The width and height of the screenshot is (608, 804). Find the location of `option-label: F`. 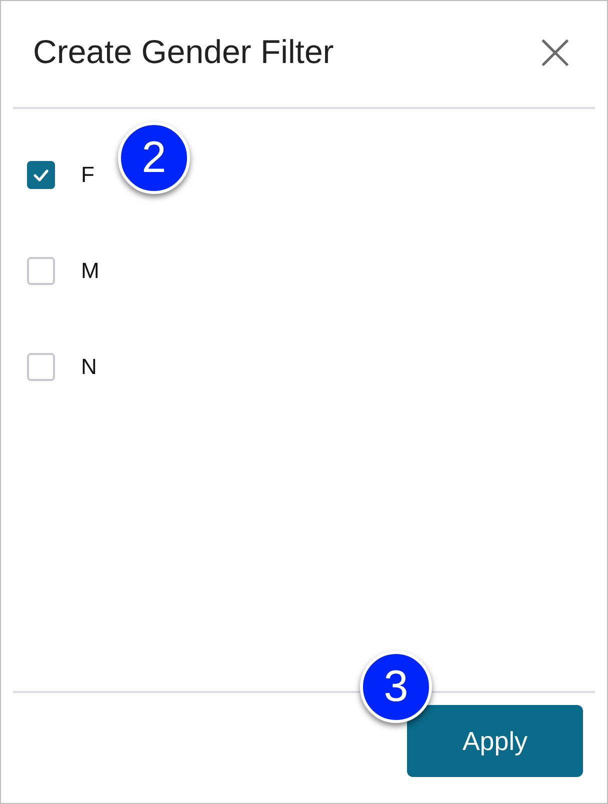

option-label: F is located at coordinates (87, 175).